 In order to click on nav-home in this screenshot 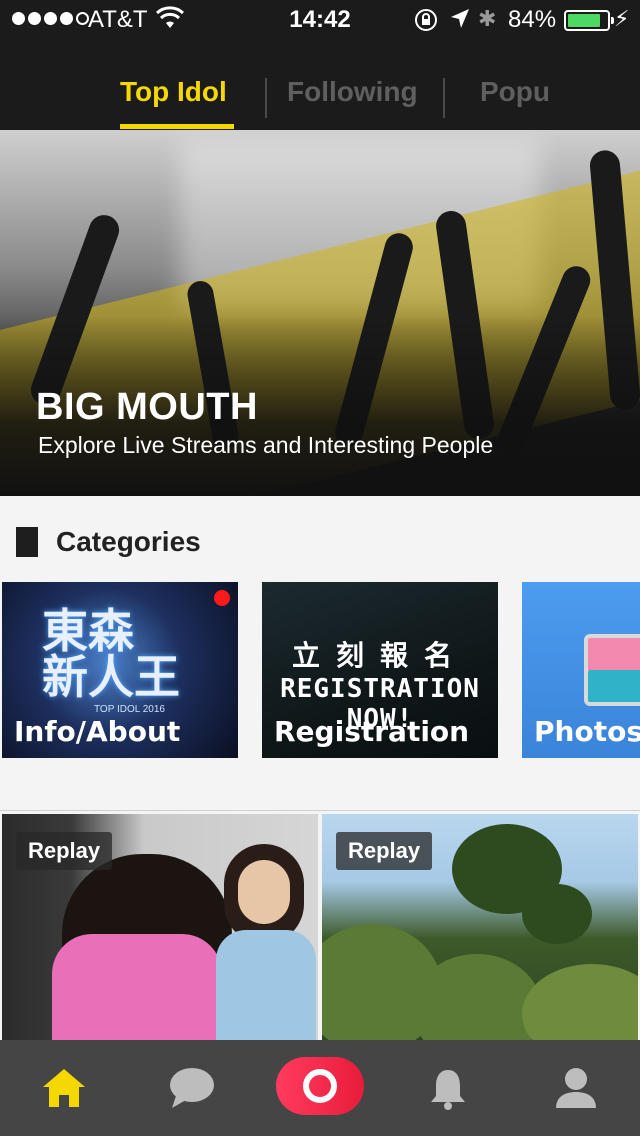, I will do `click(64, 1088)`.